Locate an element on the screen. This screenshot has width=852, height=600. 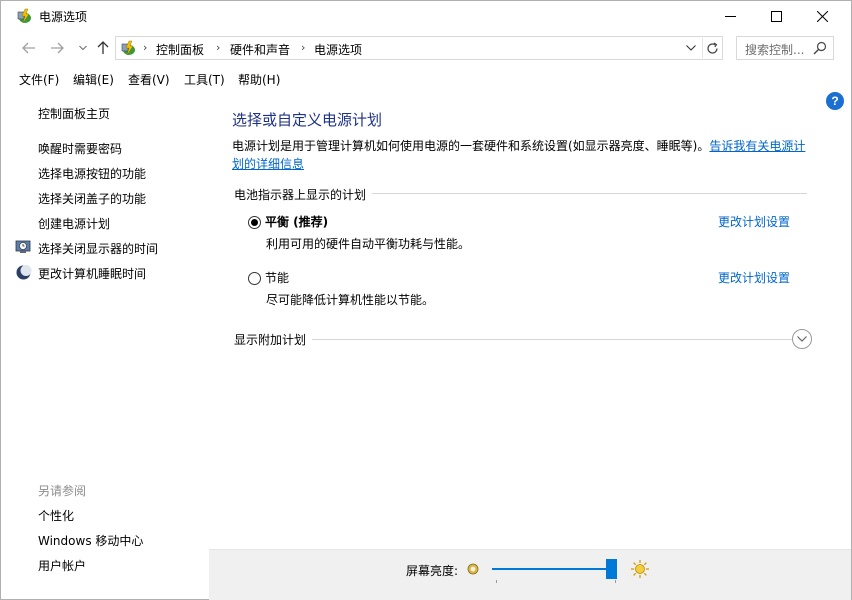
refresh-icon is located at coordinates (712, 47).